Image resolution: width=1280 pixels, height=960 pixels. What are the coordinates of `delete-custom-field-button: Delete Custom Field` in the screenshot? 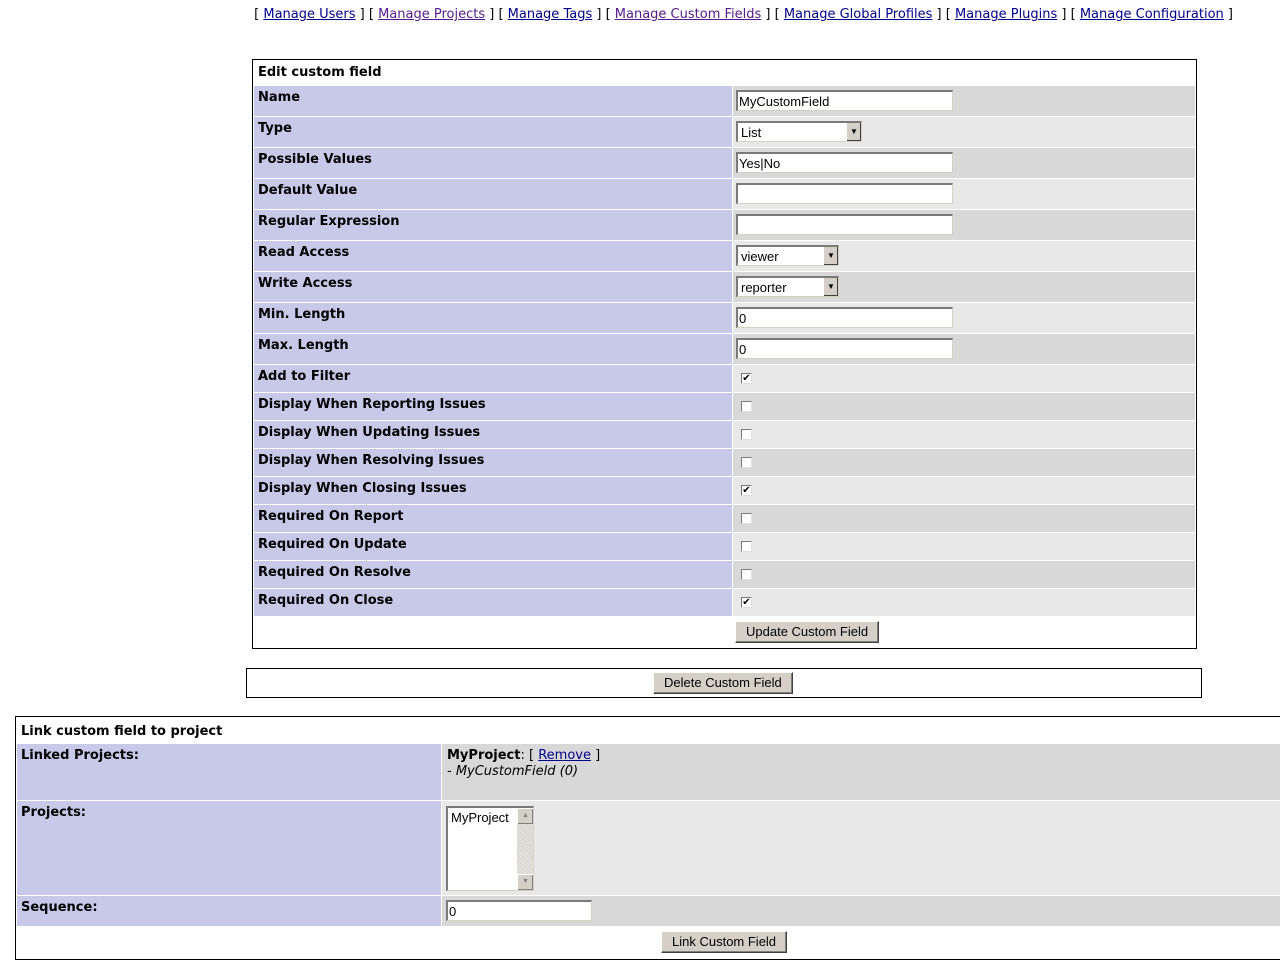 It's located at (723, 683).